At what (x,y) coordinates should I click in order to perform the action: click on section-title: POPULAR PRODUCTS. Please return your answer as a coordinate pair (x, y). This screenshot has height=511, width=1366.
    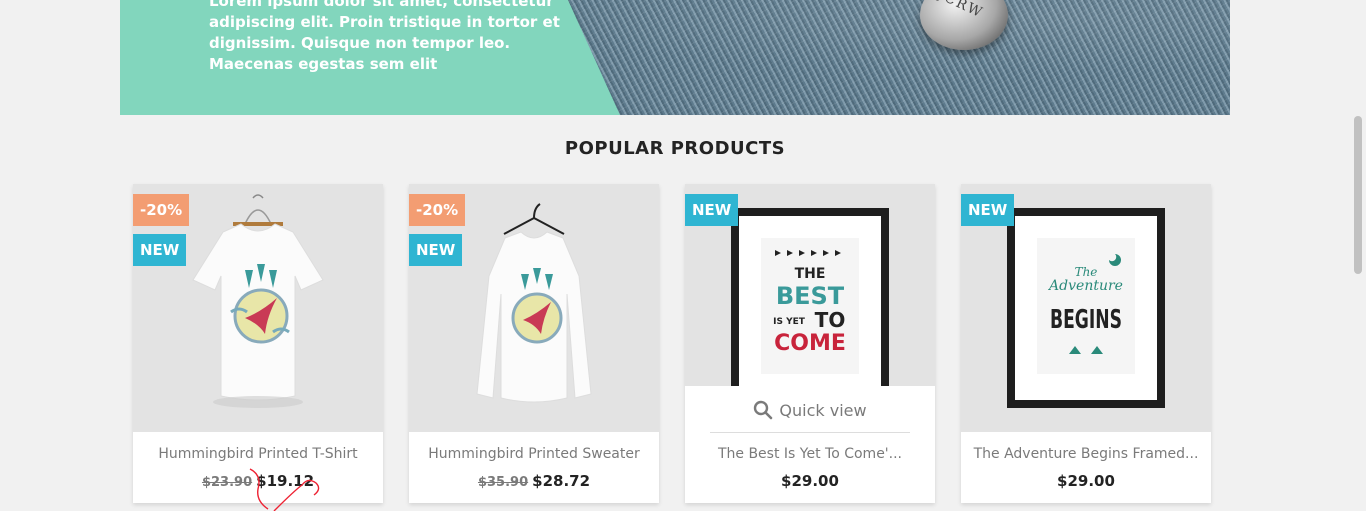
    Looking at the image, I should click on (675, 148).